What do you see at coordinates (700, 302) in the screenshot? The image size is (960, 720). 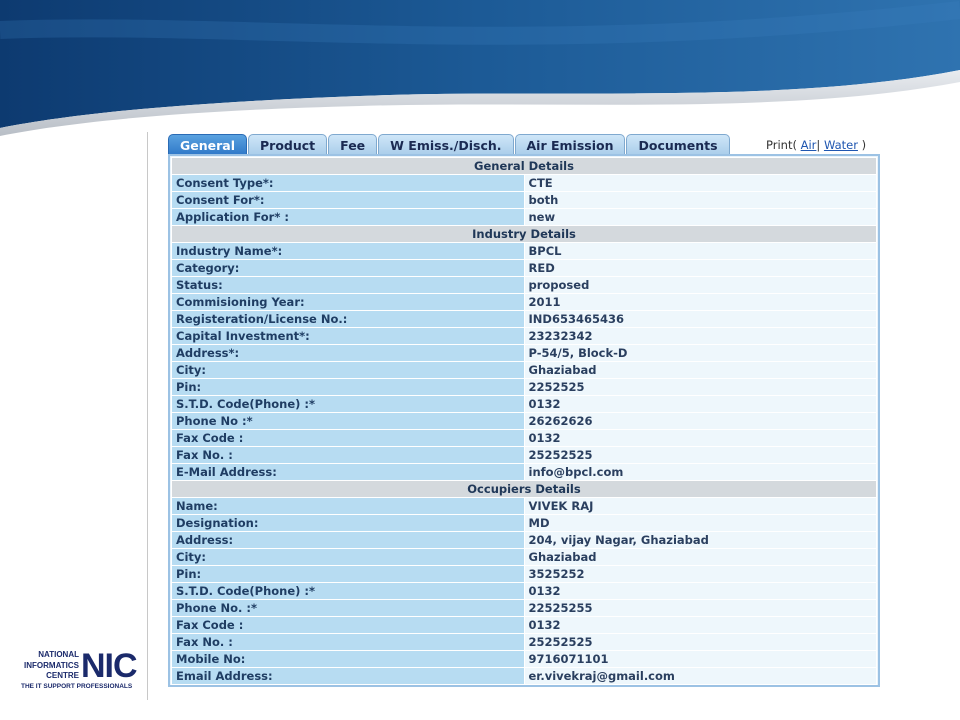 I see `field-value: 2011` at bounding box center [700, 302].